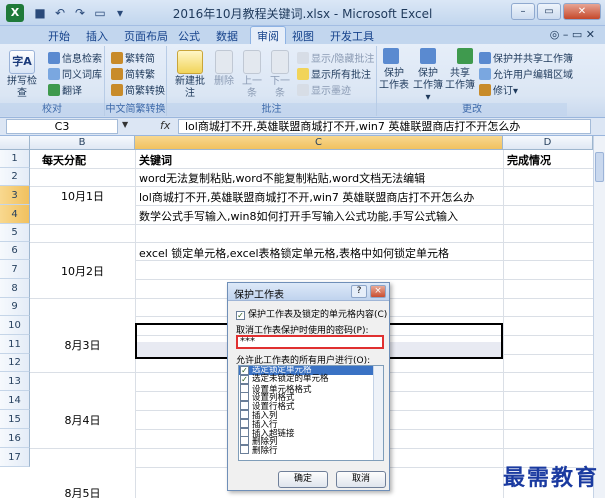 The width and height of the screenshot is (605, 498). Describe the element at coordinates (15, 288) in the screenshot. I see `row-header: 8` at that location.